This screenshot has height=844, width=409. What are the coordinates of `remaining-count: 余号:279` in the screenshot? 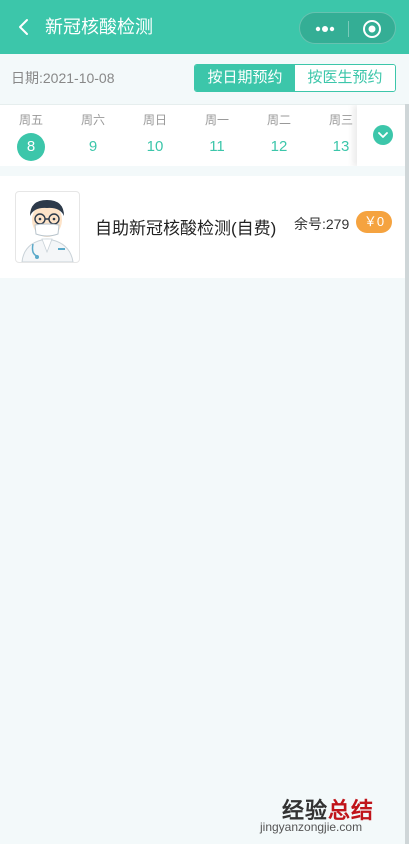 It's located at (322, 224).